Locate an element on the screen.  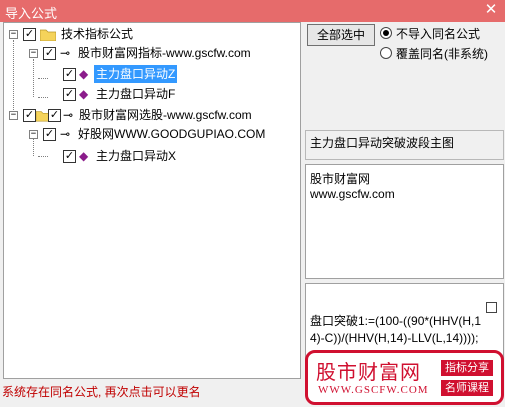
title-bar: 导入公式 ✕ is located at coordinates (252, 11).